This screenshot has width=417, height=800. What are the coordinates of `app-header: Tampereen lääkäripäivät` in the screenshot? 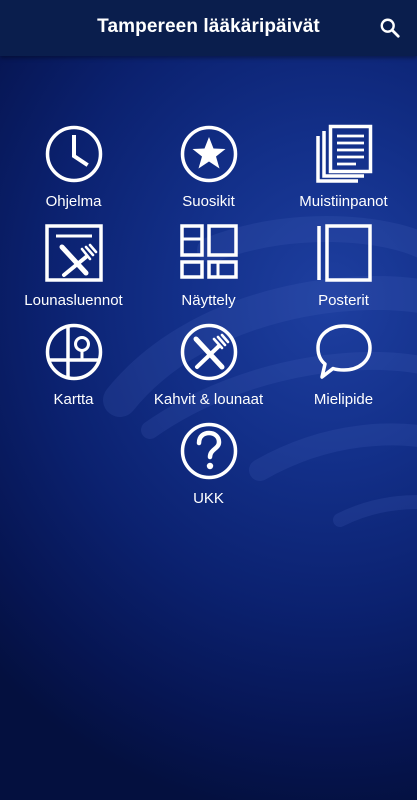 It's located at (208, 28).